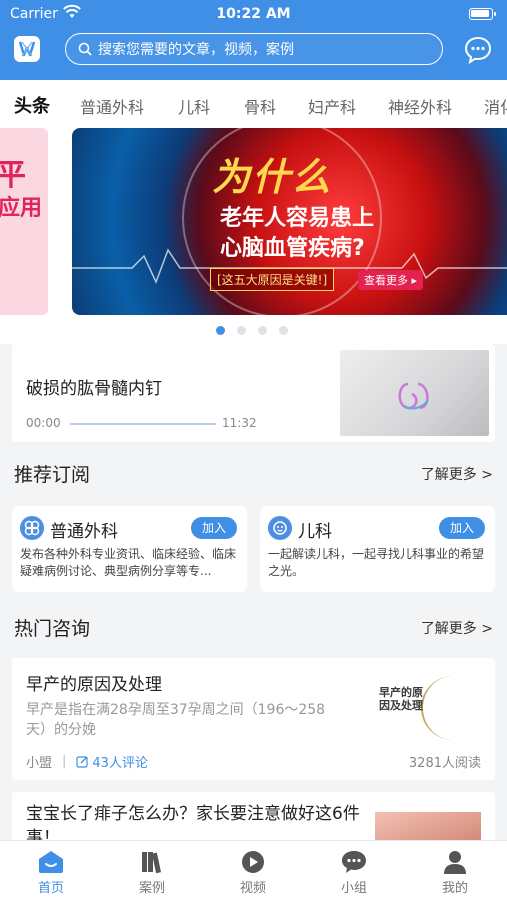 This screenshot has width=507, height=900. Describe the element at coordinates (292, 248) in the screenshot. I see `banner-subtitle-2: 心脑血管疾病?` at that location.